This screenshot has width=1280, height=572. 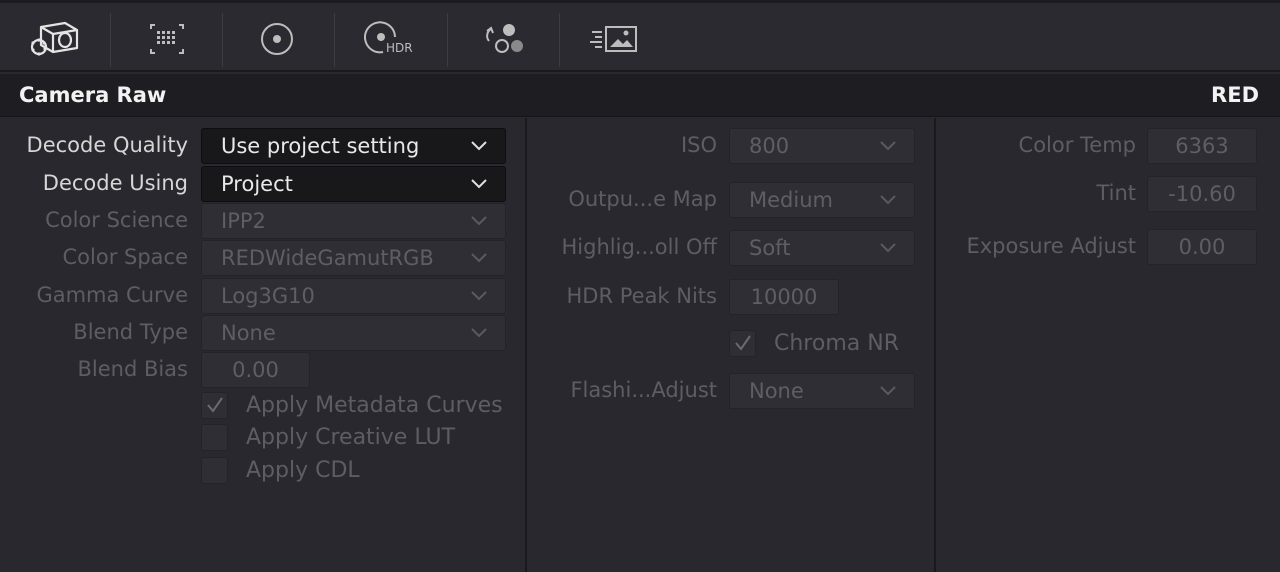 I want to click on panel-title: Camera Raw, so click(x=93, y=95).